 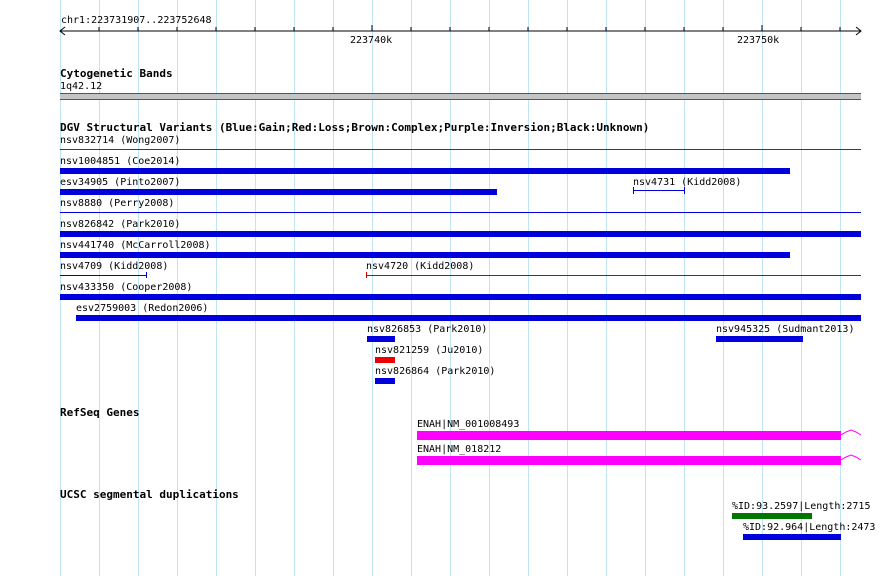 What do you see at coordinates (371, 40) in the screenshot?
I see `ruler-tick-label: 223740k` at bounding box center [371, 40].